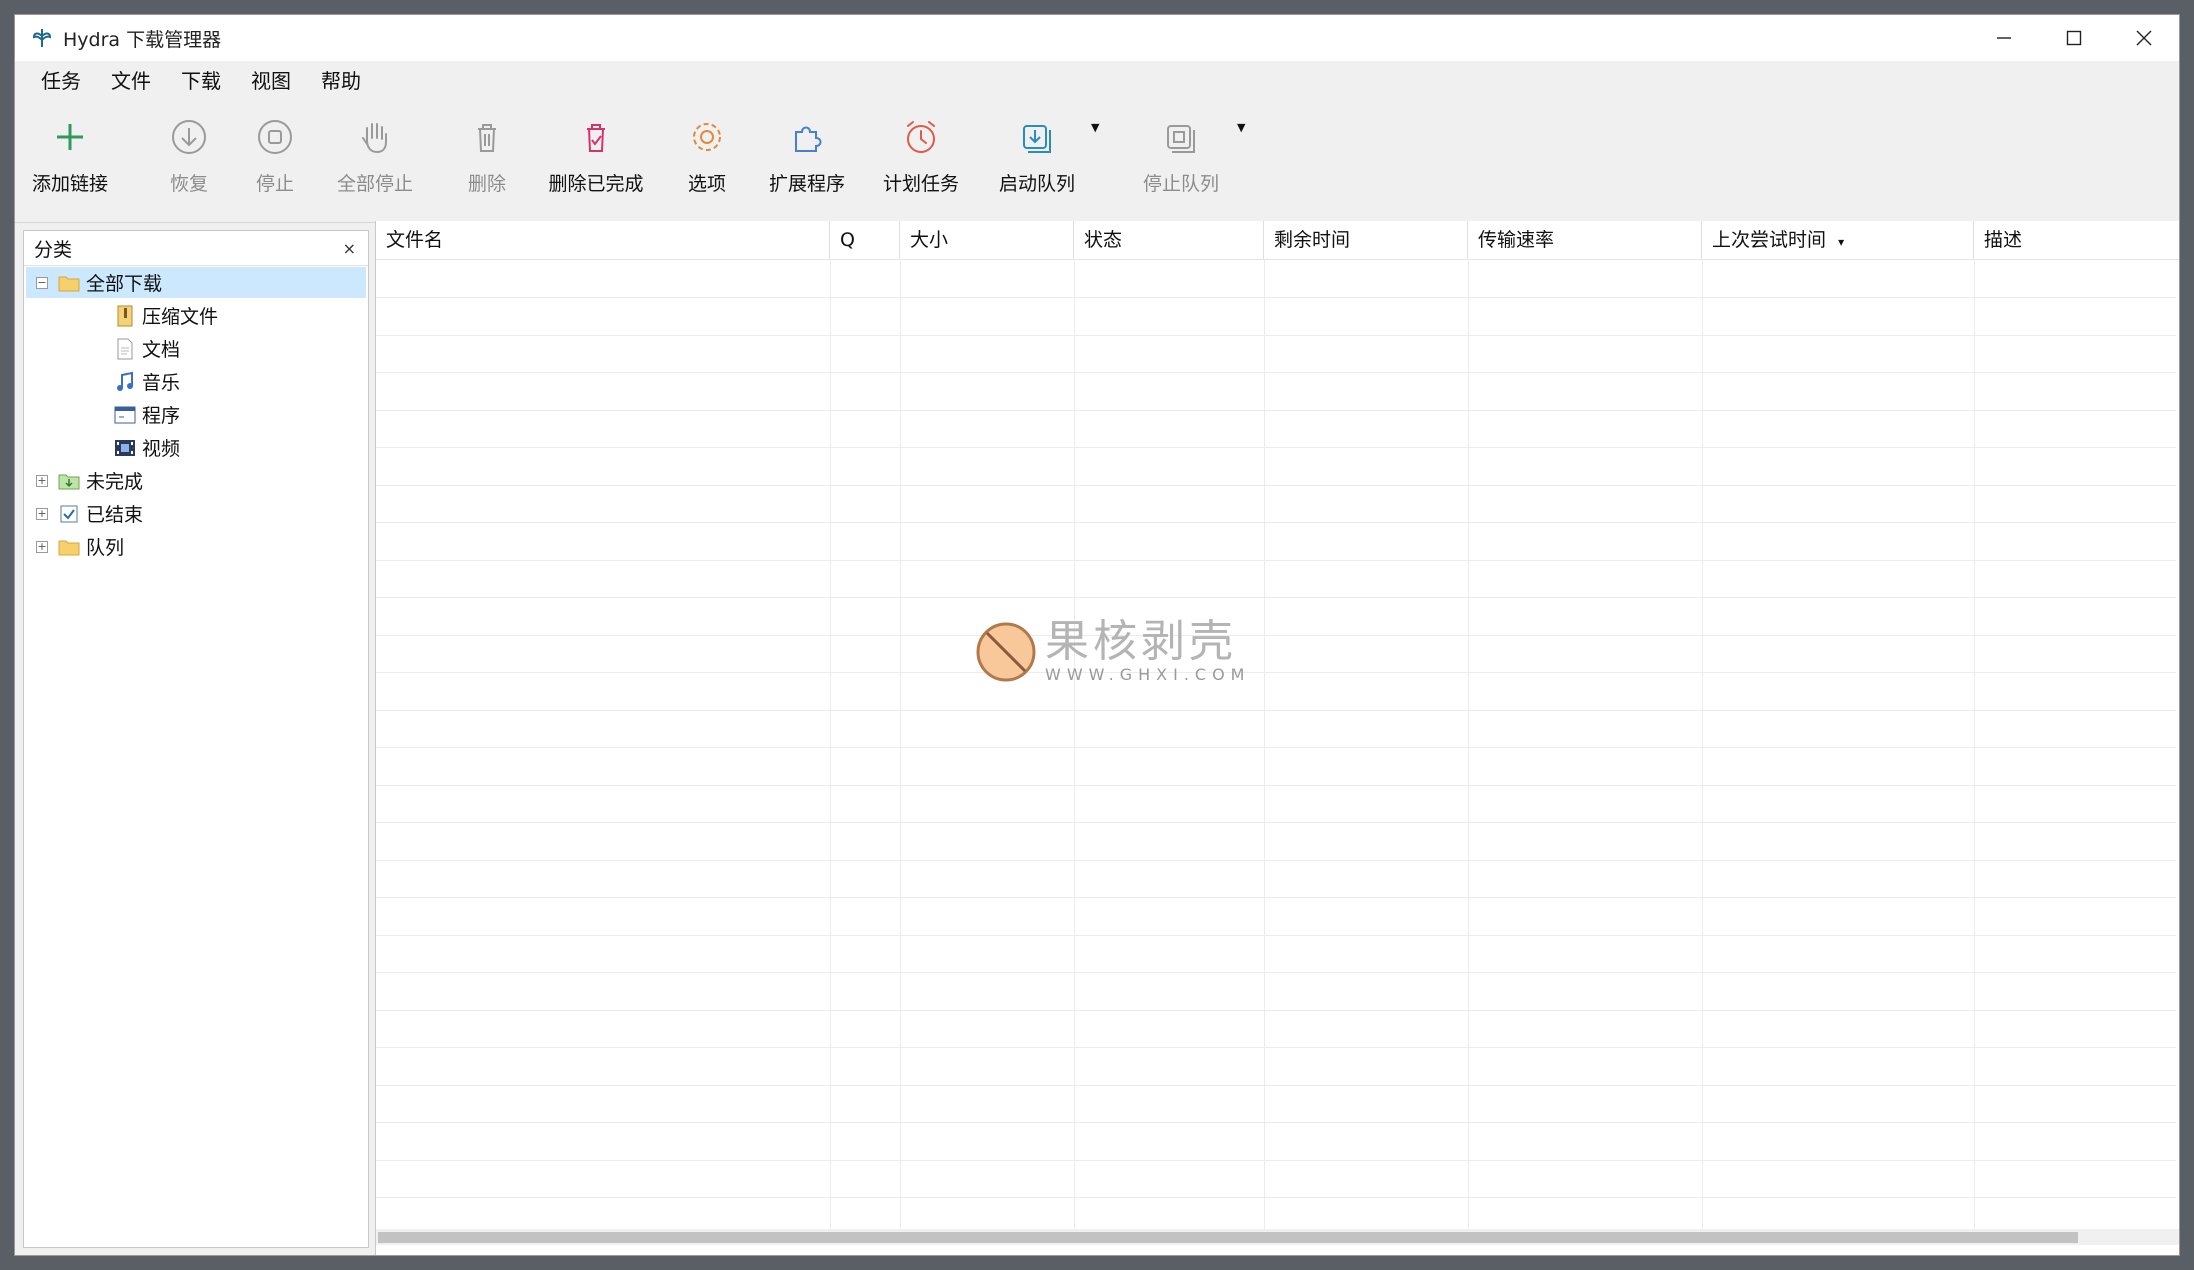 The width and height of the screenshot is (2194, 1270). What do you see at coordinates (865, 240) in the screenshot?
I see `column-header-queue: Q` at bounding box center [865, 240].